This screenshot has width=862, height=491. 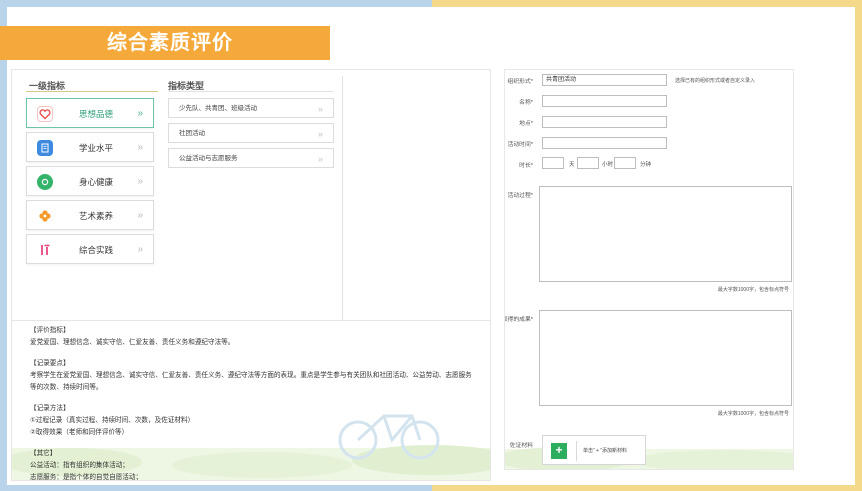 What do you see at coordinates (251, 133) in the screenshot?
I see `type-item-club: 社团活动 »` at bounding box center [251, 133].